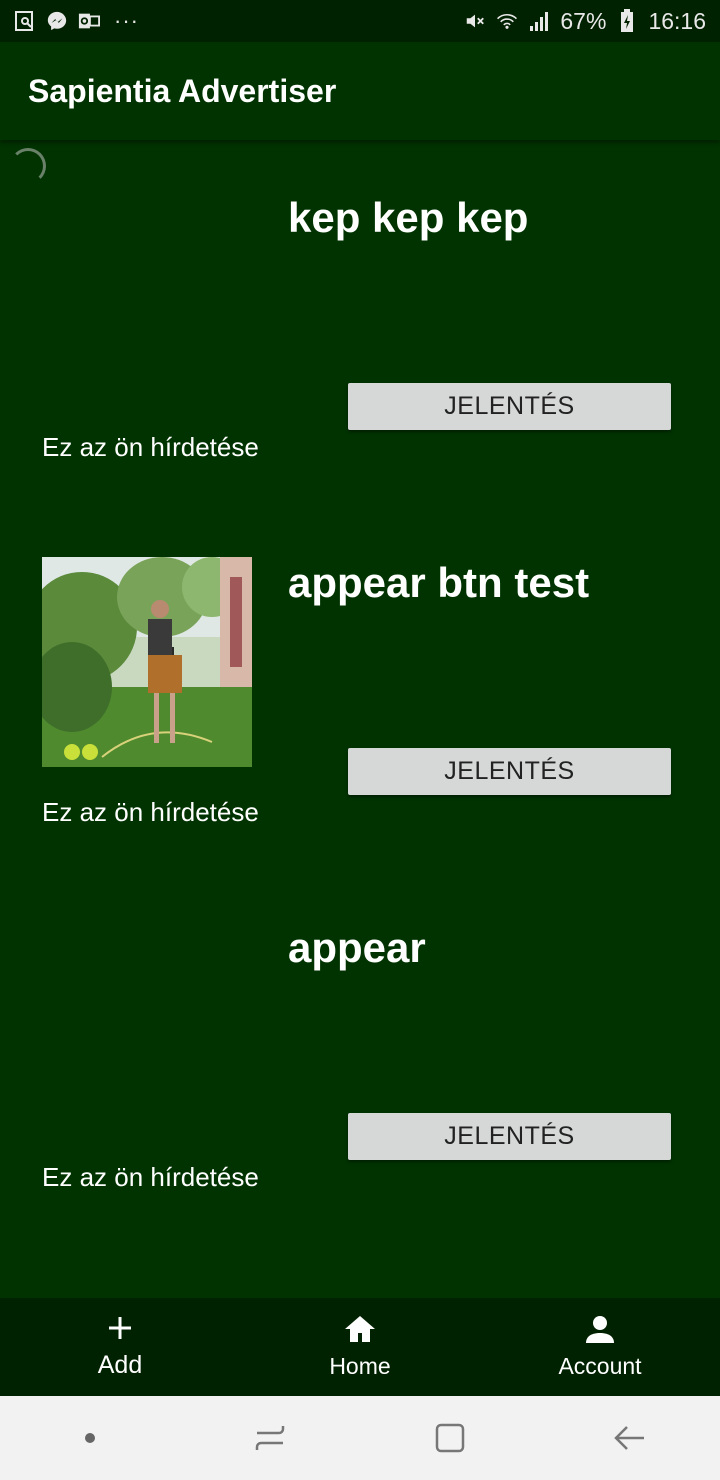  What do you see at coordinates (627, 20) in the screenshot?
I see `battery-icon` at bounding box center [627, 20].